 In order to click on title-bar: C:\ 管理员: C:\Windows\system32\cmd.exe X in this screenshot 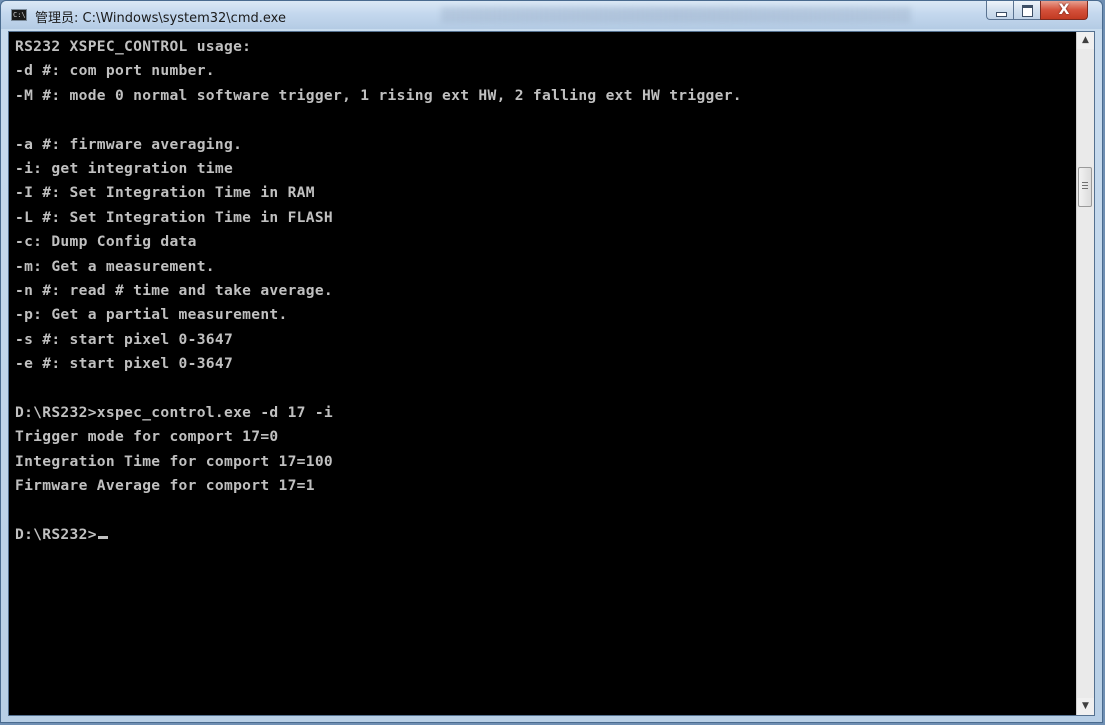, I will do `click(551, 15)`.